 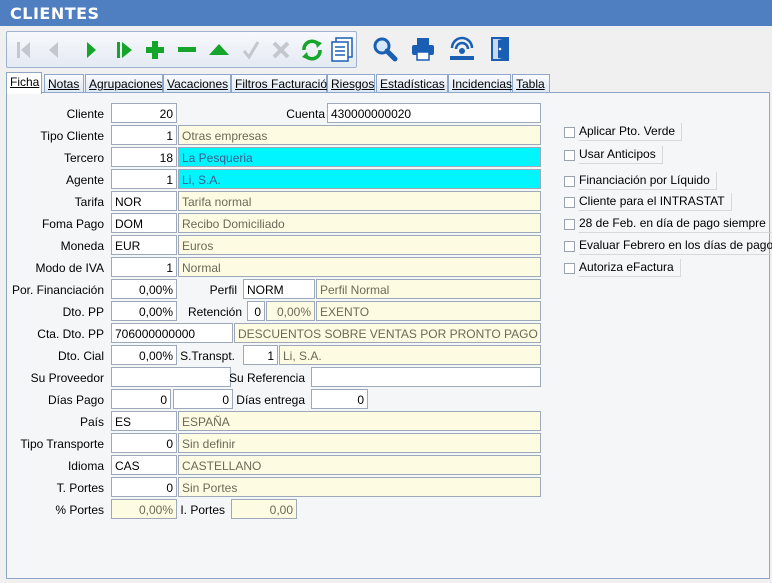 I want to click on confirm-icon, so click(x=251, y=50).